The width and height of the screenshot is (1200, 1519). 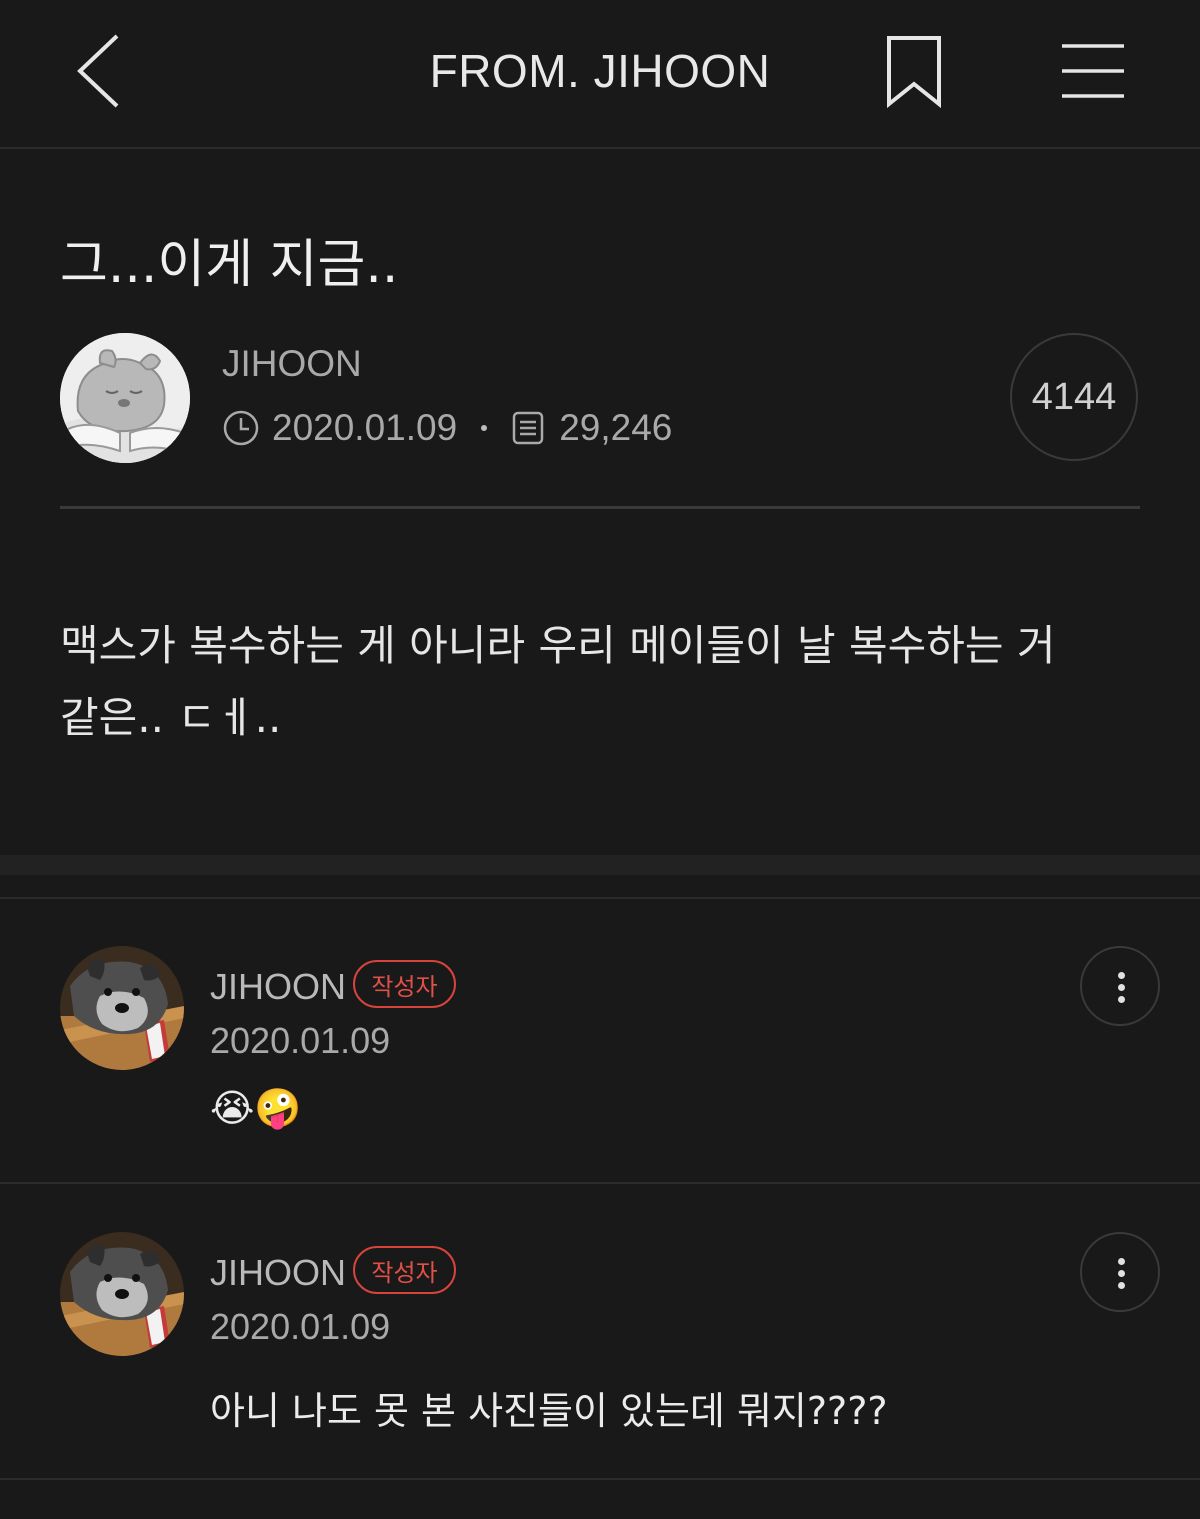 I want to click on document-views-icon, so click(x=528, y=428).